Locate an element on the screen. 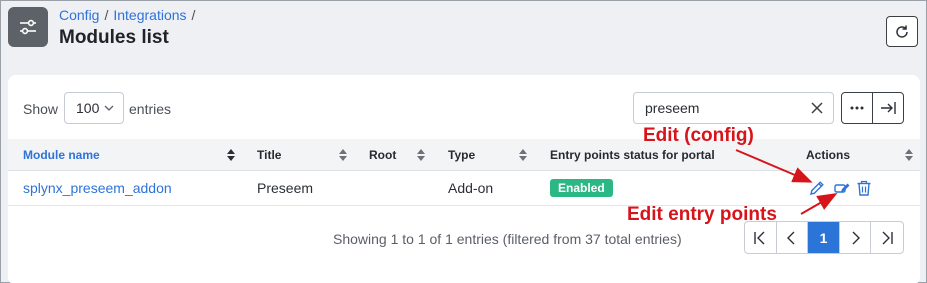 The width and height of the screenshot is (927, 283). page-1-button: 1 is located at coordinates (824, 237).